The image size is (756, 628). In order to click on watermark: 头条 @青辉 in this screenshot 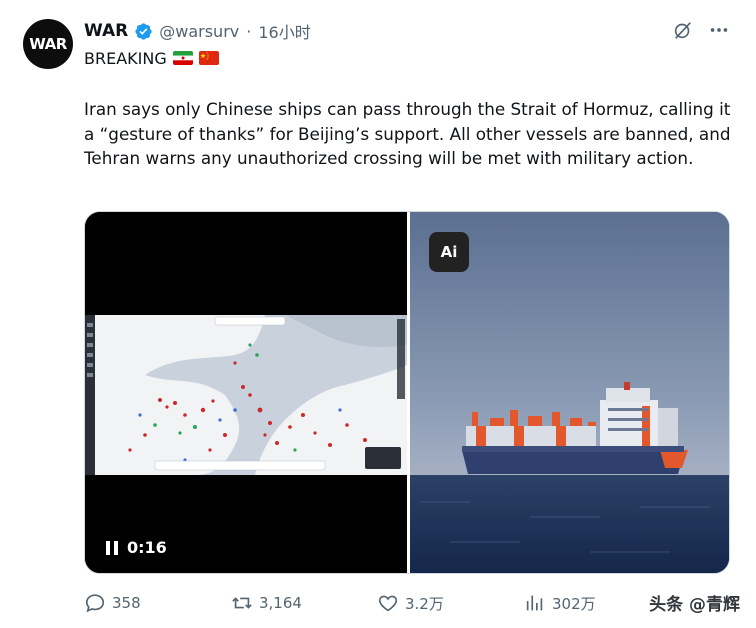, I will do `click(694, 605)`.